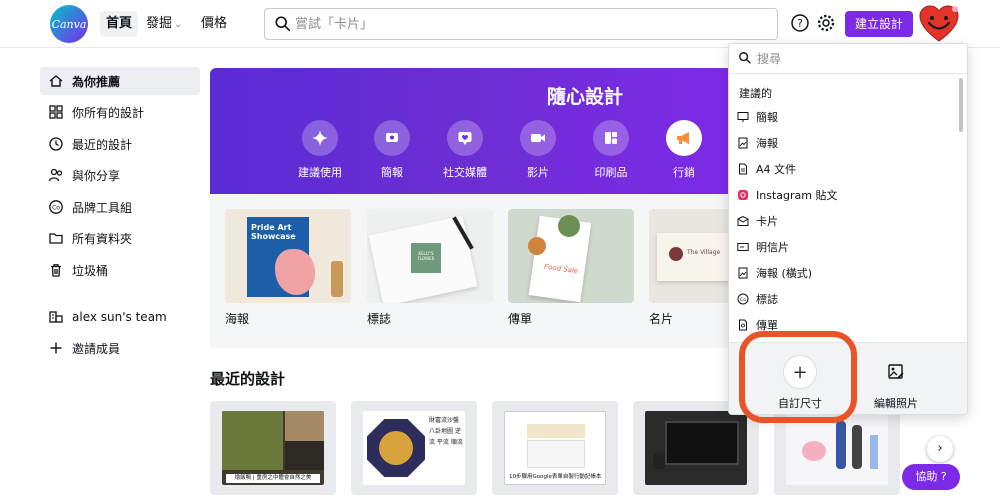 The height and width of the screenshot is (500, 1000). I want to click on recent-design-card: 10步驟用Google表單自製行動記帳本, so click(555, 448).